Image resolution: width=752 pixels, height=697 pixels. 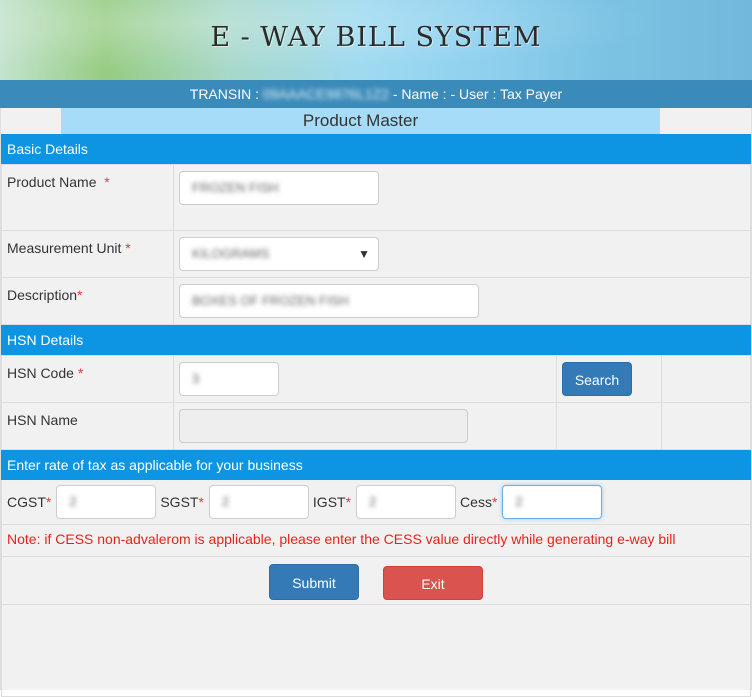 What do you see at coordinates (270, 300) in the screenshot?
I see `description-value: BOXES OF FROZEN FISH` at bounding box center [270, 300].